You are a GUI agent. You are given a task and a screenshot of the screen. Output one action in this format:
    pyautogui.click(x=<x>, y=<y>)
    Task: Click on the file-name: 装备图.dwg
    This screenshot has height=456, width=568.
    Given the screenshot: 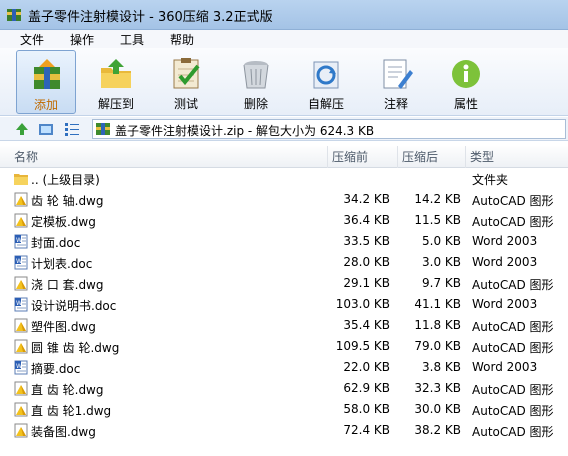 What is the action you would take?
    pyautogui.click(x=63, y=432)
    